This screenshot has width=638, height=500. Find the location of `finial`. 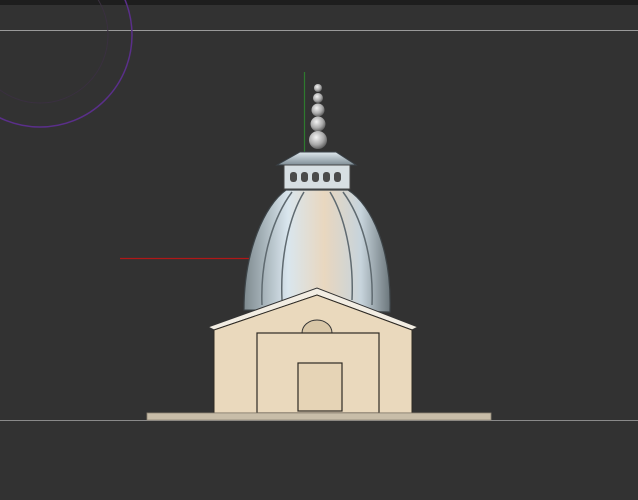

finial is located at coordinates (318, 116).